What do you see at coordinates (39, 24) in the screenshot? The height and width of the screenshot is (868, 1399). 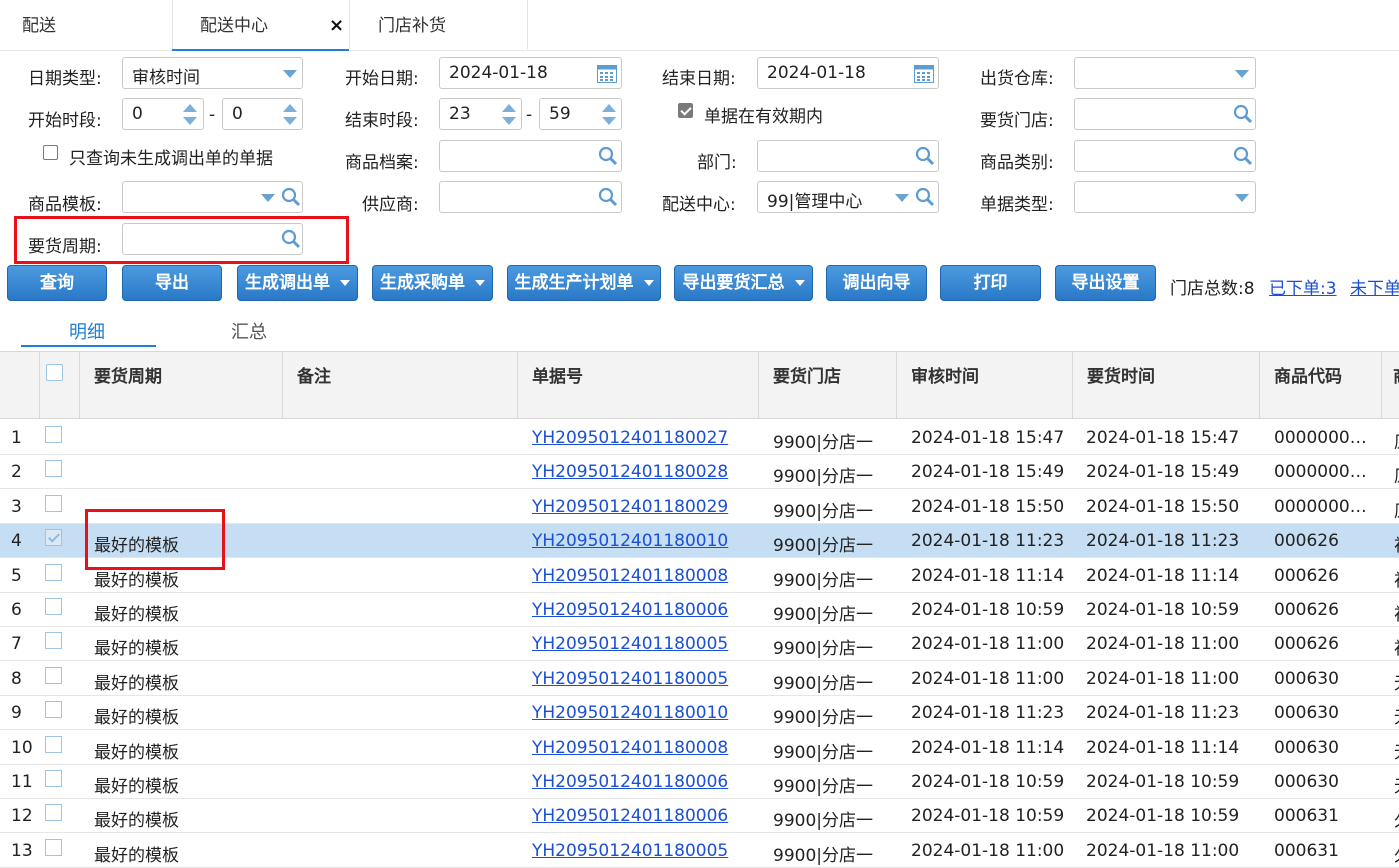 I see `tab-delivery: 配送` at bounding box center [39, 24].